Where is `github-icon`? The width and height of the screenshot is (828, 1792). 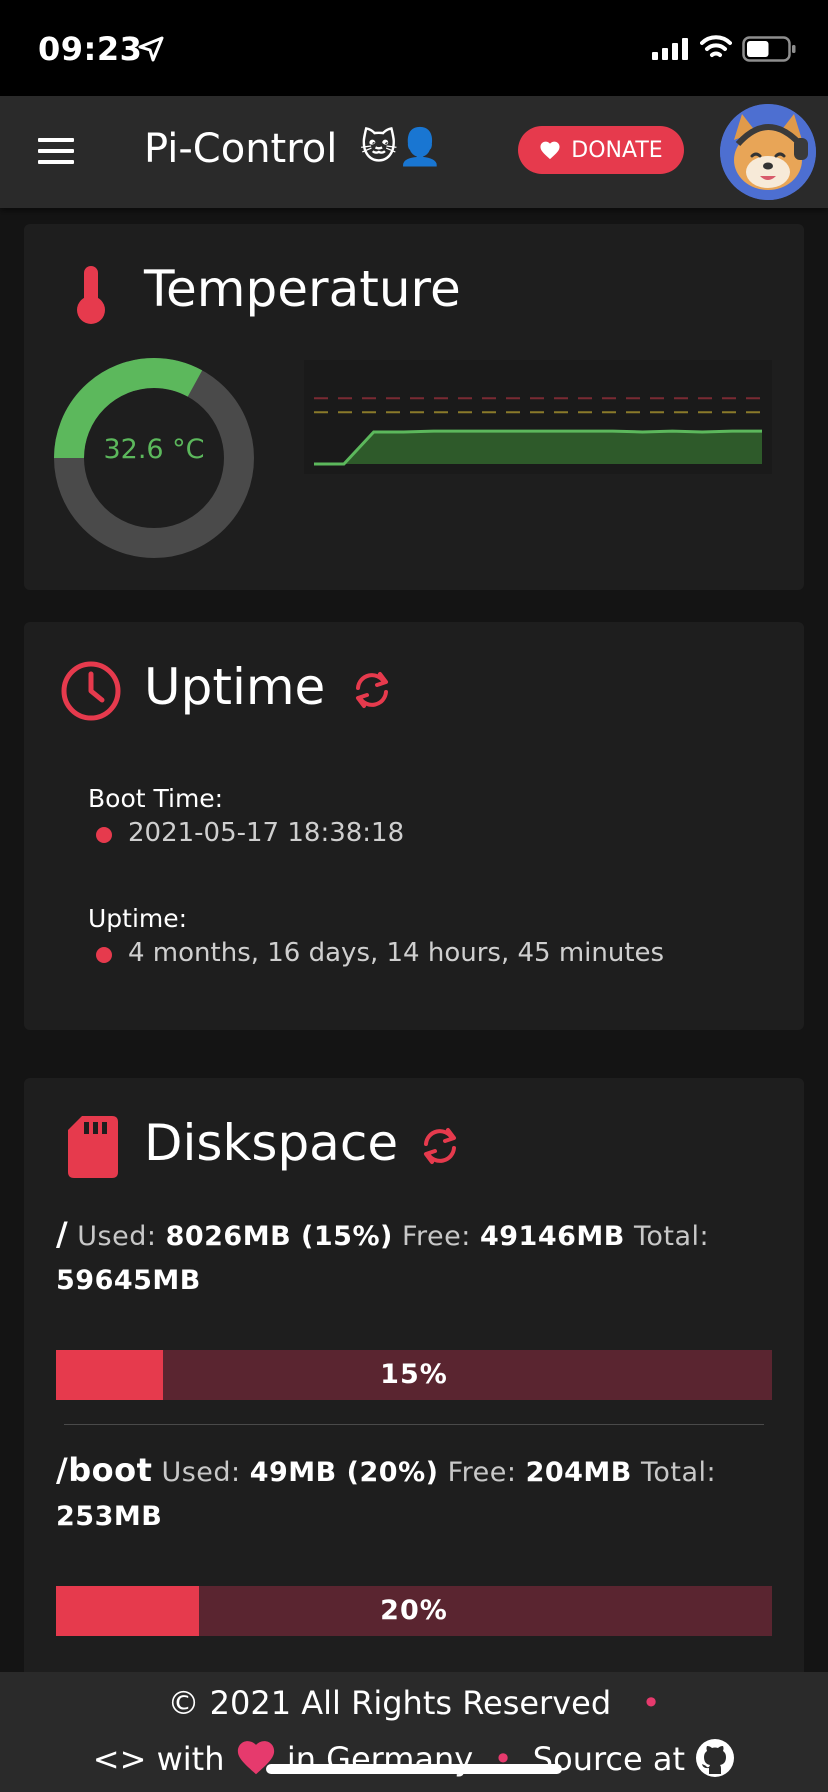
github-icon is located at coordinates (715, 1758).